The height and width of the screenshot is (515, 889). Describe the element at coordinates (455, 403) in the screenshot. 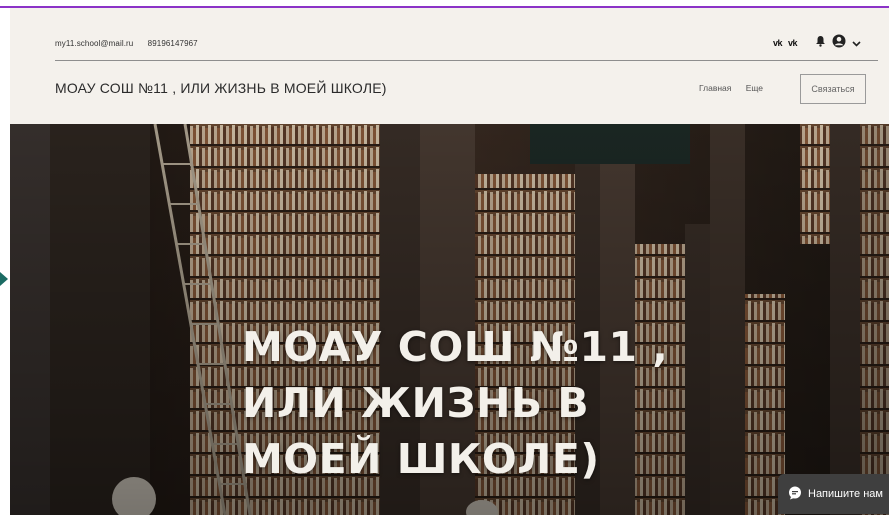

I see `hero-title: МОАУ СОШ №11 , ИЛИ ЖИЗНЬ В МОЕЙ ШКОЛЕ)` at that location.